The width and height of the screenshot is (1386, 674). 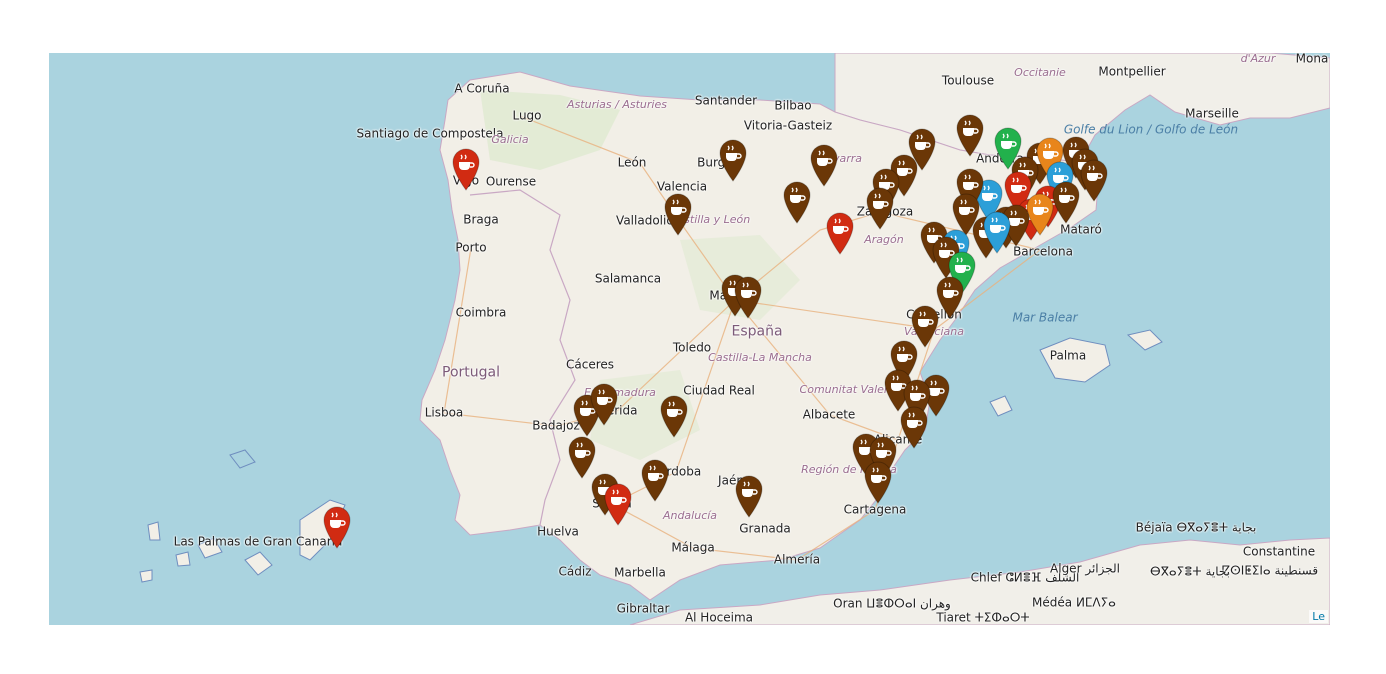 I want to click on map-label: Granada, so click(x=765, y=528).